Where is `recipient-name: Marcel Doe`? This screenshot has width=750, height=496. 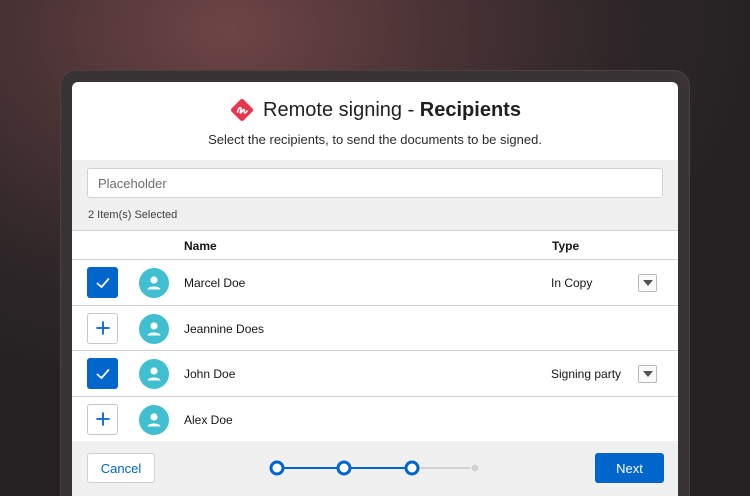
recipient-name: Marcel Doe is located at coordinates (215, 283).